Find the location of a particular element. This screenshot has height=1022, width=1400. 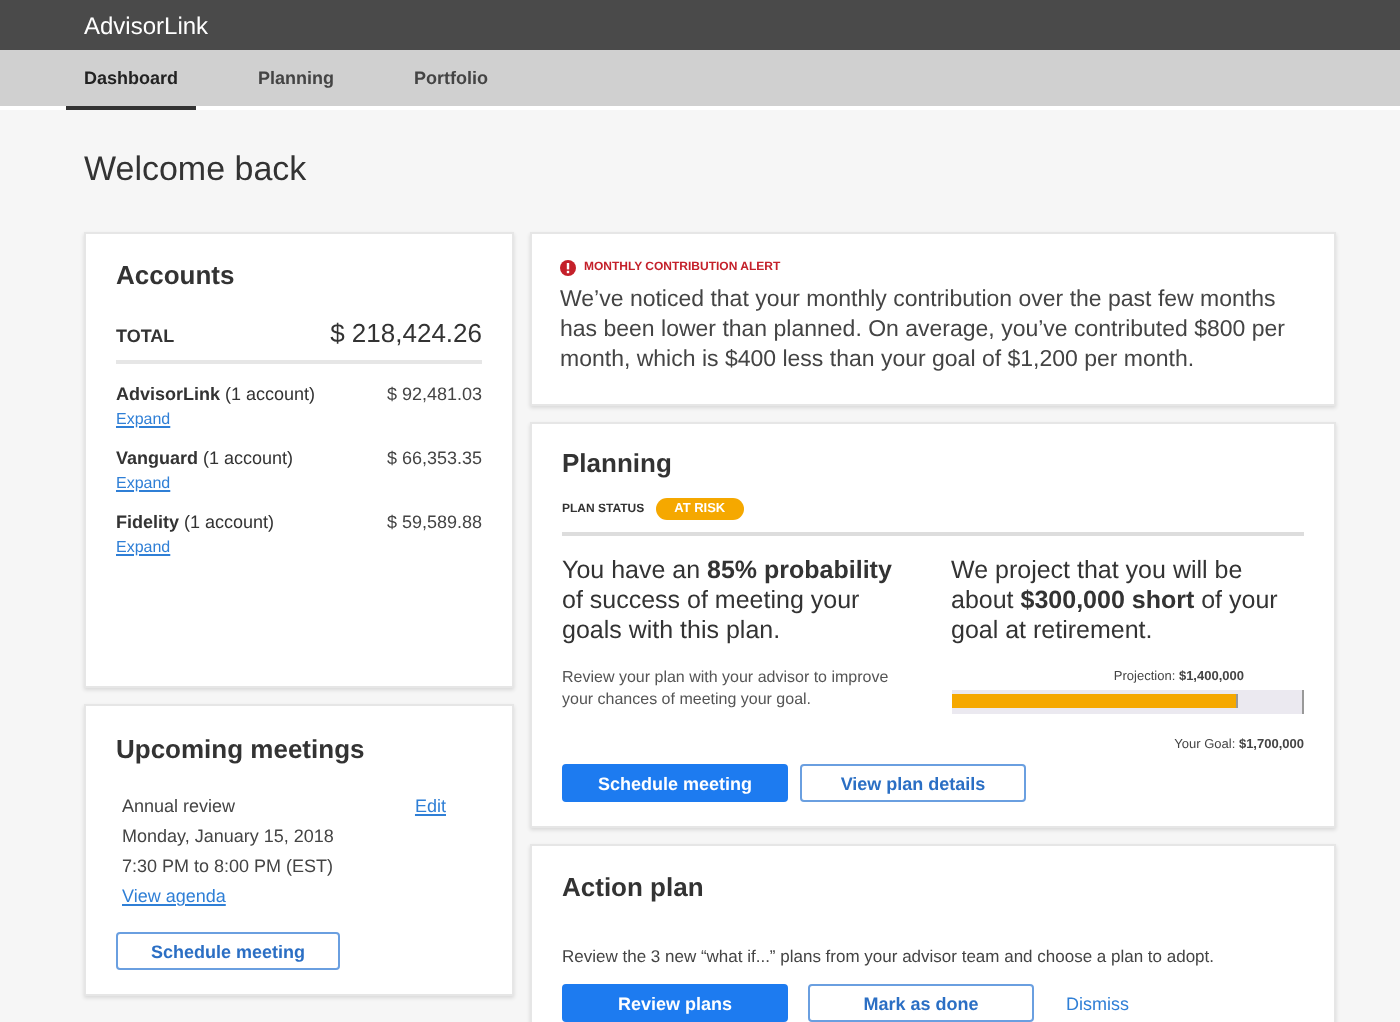

app-title: AdvisorLink is located at coordinates (146, 25).